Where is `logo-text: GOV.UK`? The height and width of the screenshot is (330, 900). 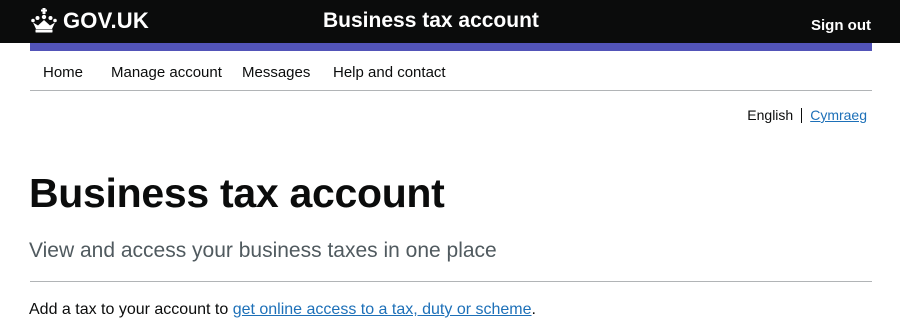 logo-text: GOV.UK is located at coordinates (106, 20).